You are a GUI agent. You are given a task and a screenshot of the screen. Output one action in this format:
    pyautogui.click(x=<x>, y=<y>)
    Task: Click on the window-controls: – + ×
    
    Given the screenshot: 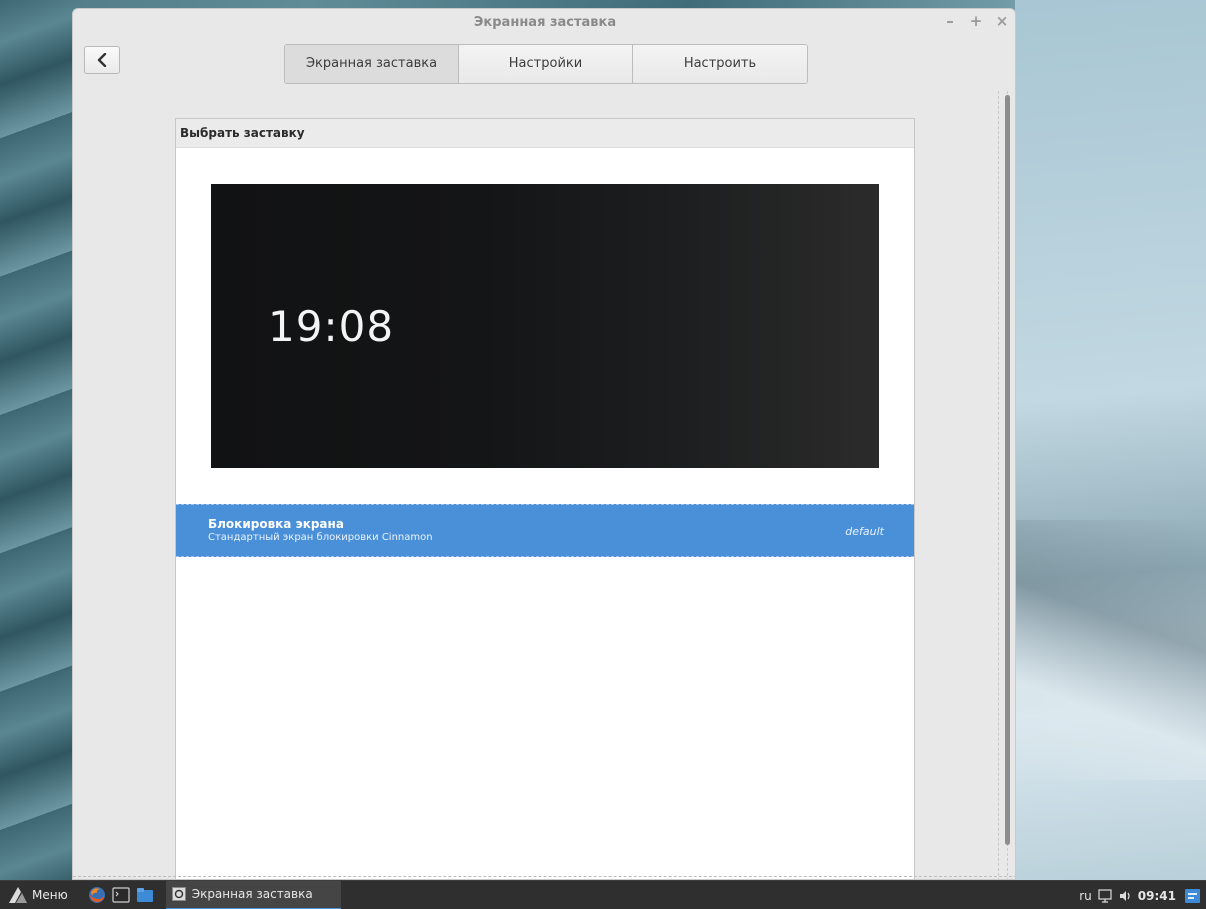 What is the action you would take?
    pyautogui.click(x=976, y=21)
    